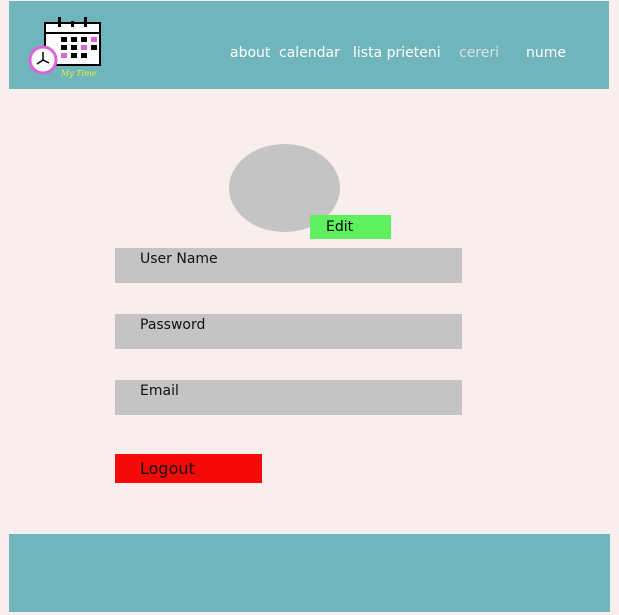 The height and width of the screenshot is (615, 619). Describe the element at coordinates (288, 397) in the screenshot. I see `email-field: Email` at that location.